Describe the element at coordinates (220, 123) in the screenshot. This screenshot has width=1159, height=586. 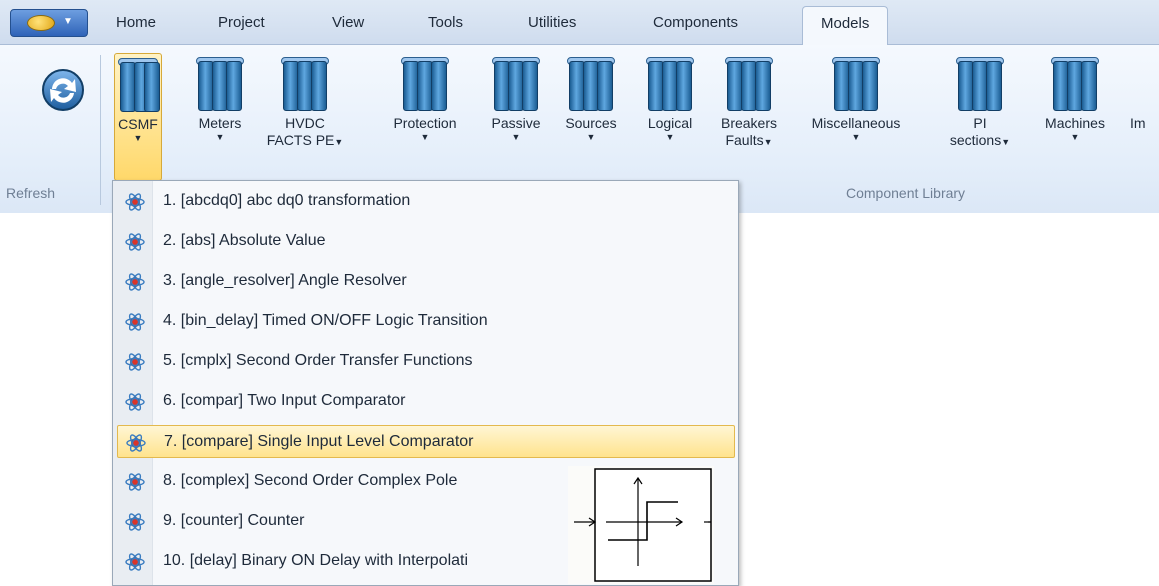
I see `meters-label: Meters` at that location.